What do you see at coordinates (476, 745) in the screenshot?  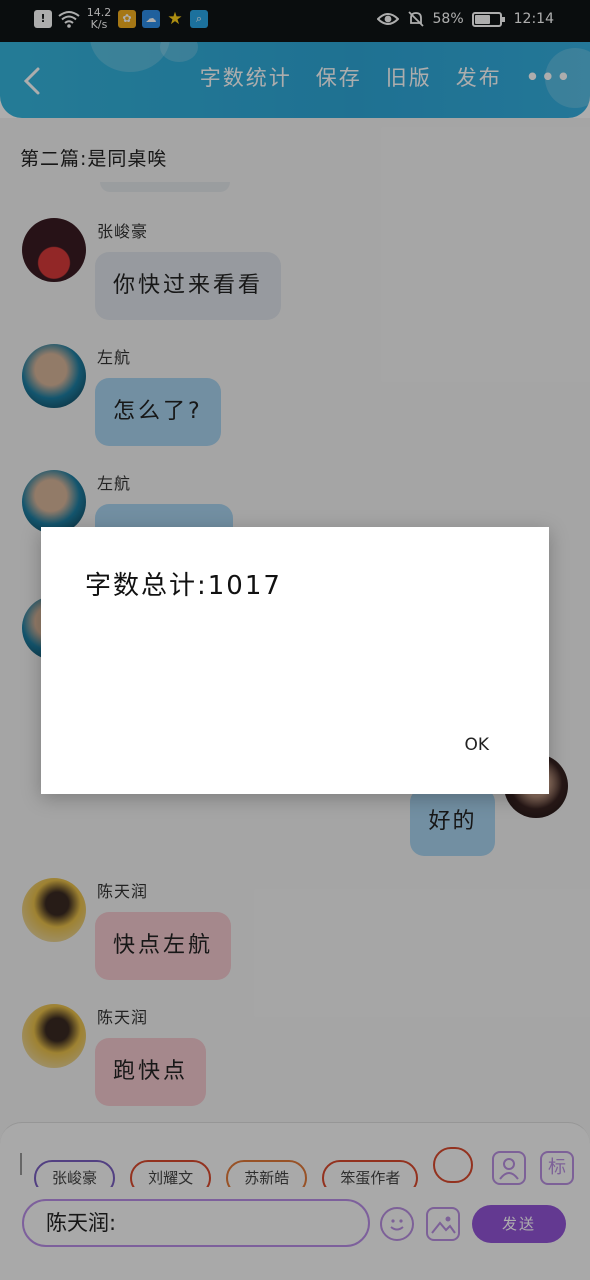 I see `ok-button: OK` at bounding box center [476, 745].